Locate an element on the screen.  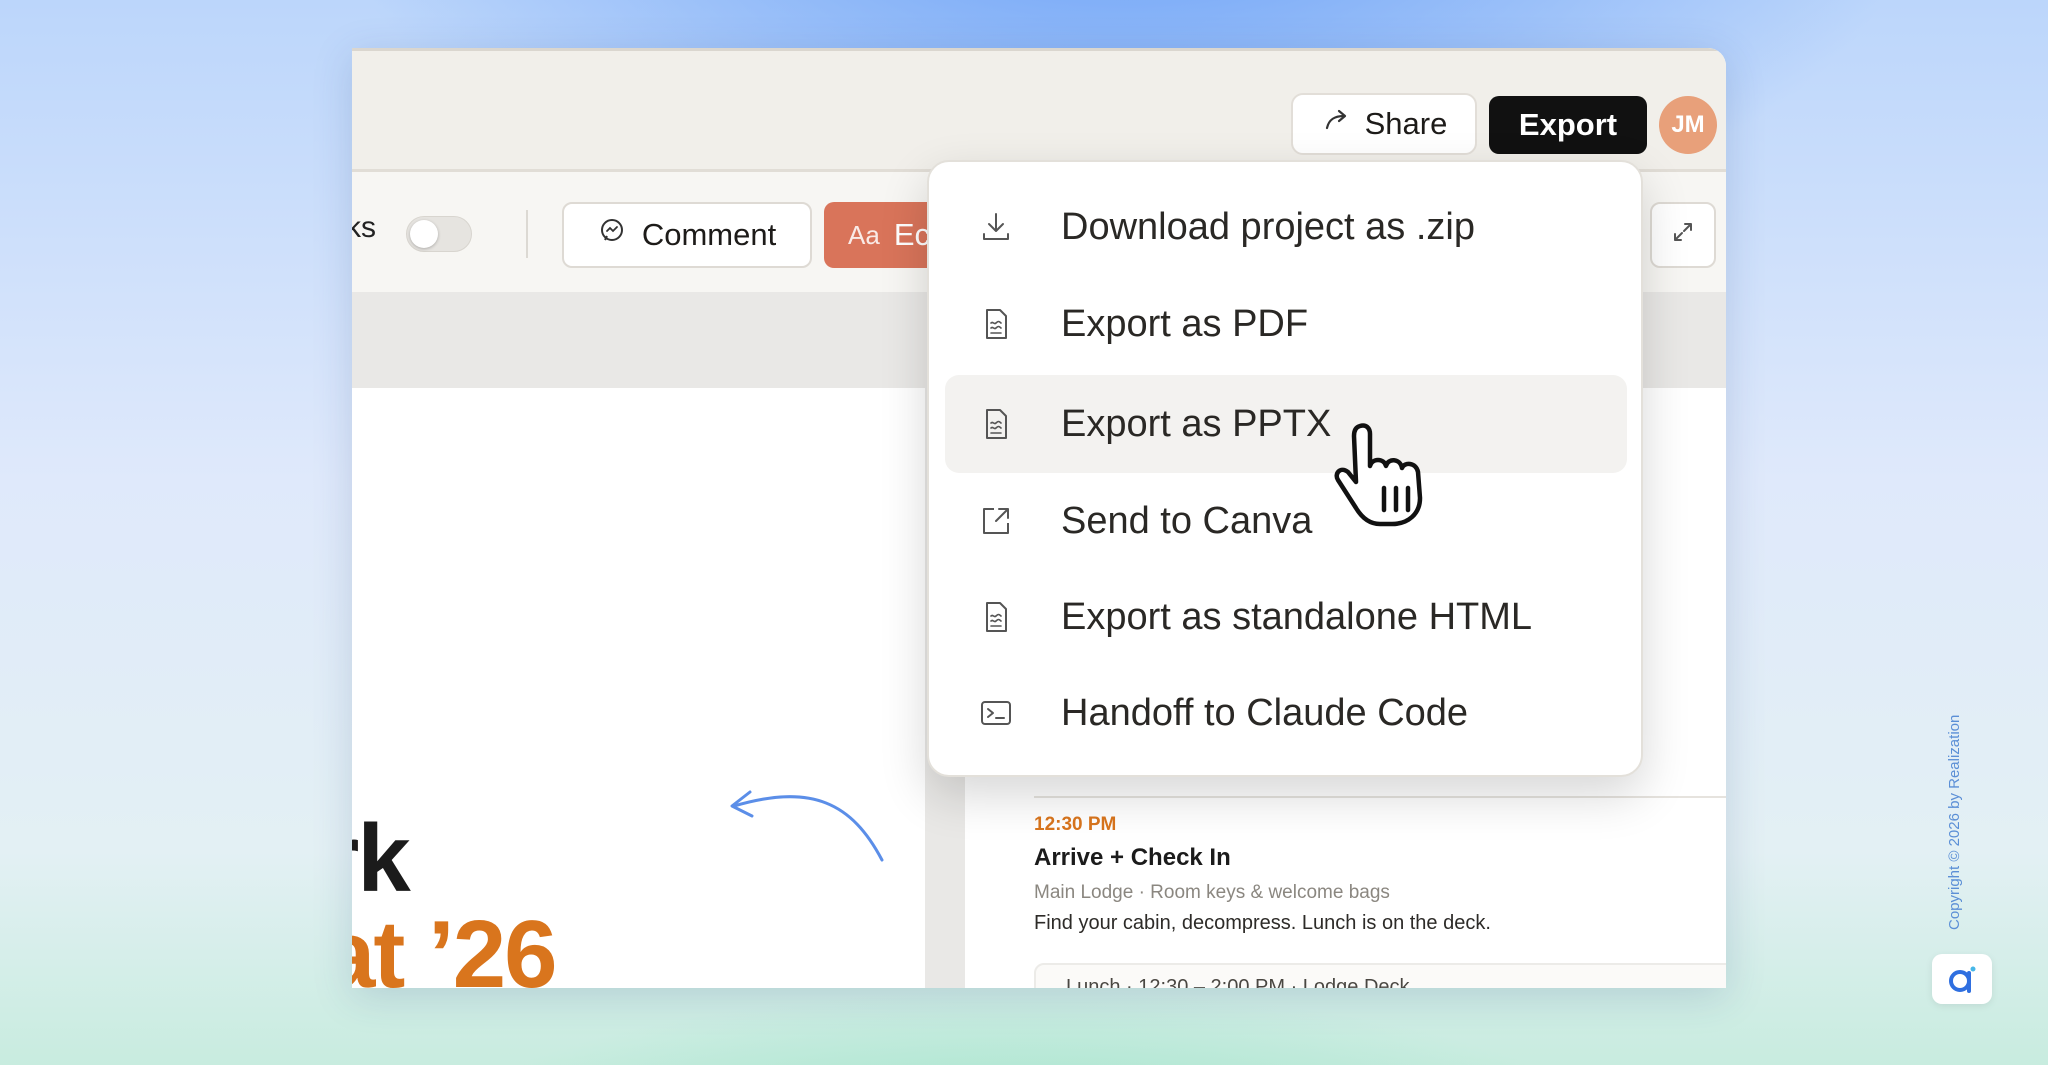
avatar-initials: JM is located at coordinates (1688, 124).